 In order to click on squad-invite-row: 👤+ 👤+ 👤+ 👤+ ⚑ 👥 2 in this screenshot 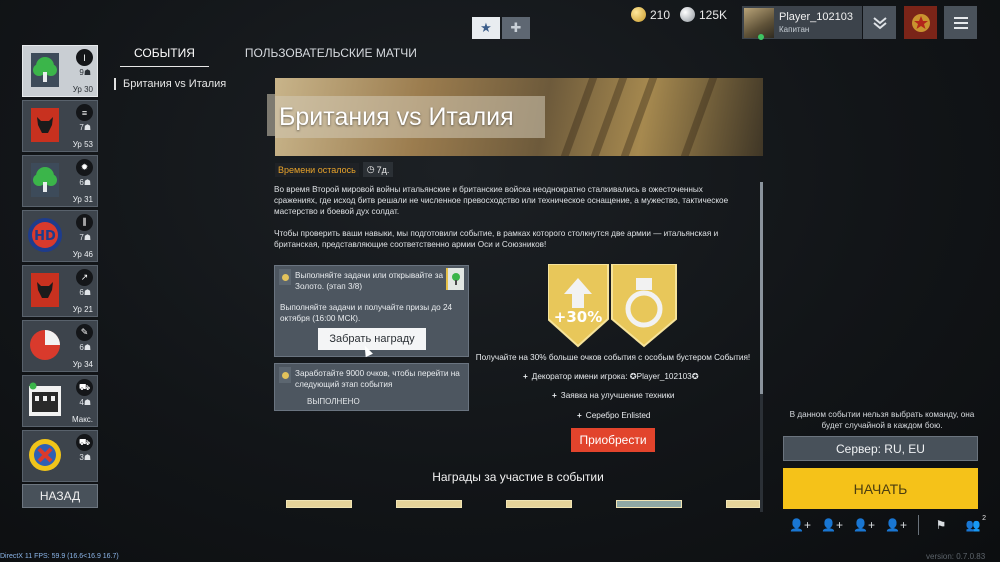, I will do `click(886, 525)`.